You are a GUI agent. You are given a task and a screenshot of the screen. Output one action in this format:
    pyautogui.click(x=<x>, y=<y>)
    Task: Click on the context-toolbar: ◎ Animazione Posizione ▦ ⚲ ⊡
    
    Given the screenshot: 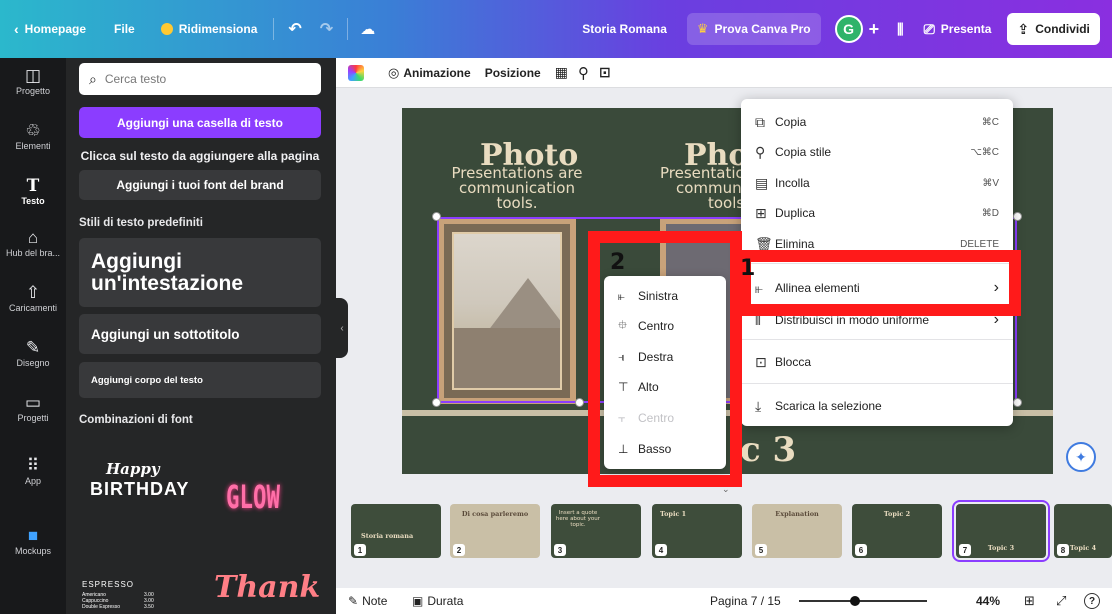 What is the action you would take?
    pyautogui.click(x=724, y=73)
    